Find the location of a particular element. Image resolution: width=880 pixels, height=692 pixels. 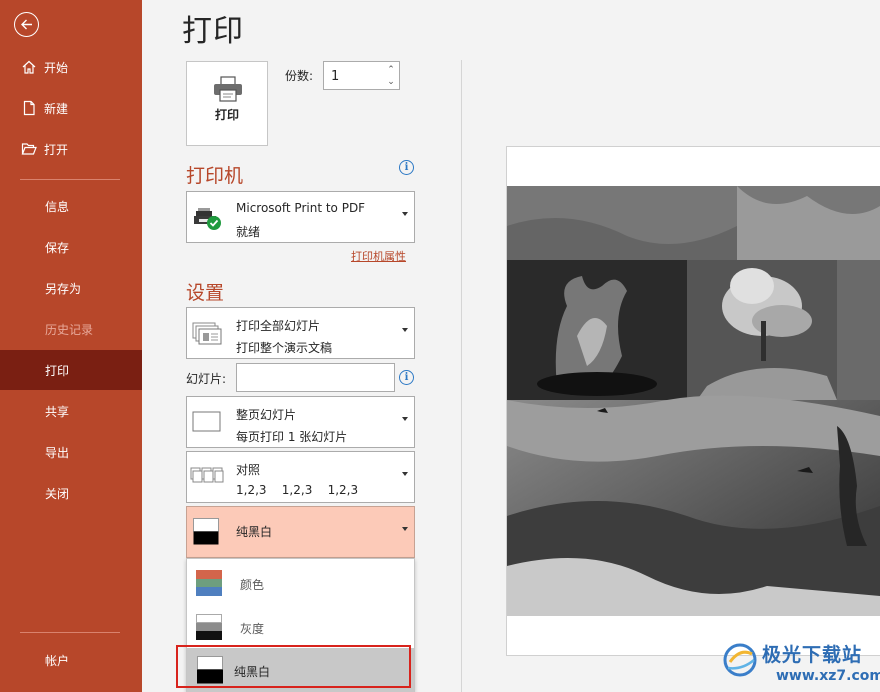

sidebar-item-home: 开始 is located at coordinates (71, 67).